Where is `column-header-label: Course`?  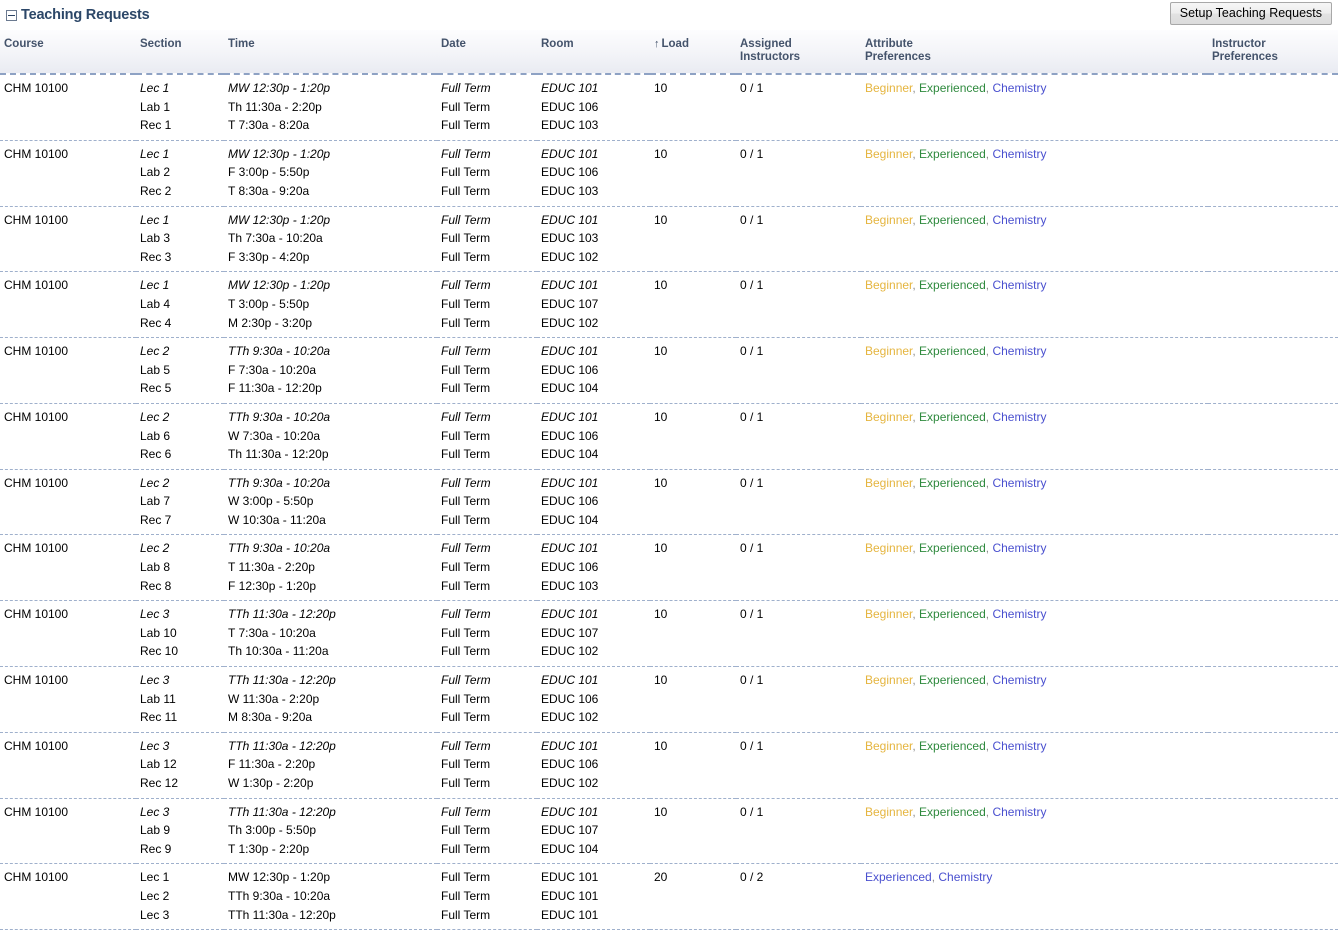 column-header-label: Course is located at coordinates (24, 44).